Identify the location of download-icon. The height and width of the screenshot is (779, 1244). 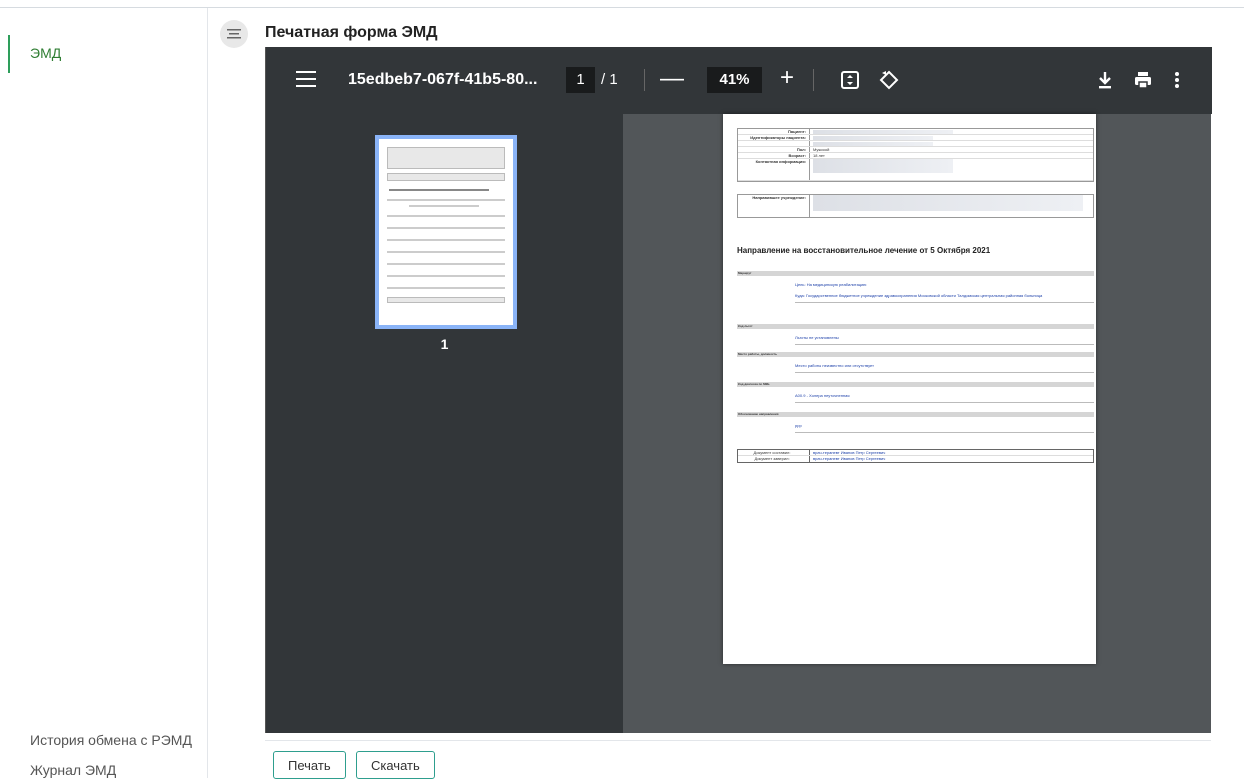
(1105, 80).